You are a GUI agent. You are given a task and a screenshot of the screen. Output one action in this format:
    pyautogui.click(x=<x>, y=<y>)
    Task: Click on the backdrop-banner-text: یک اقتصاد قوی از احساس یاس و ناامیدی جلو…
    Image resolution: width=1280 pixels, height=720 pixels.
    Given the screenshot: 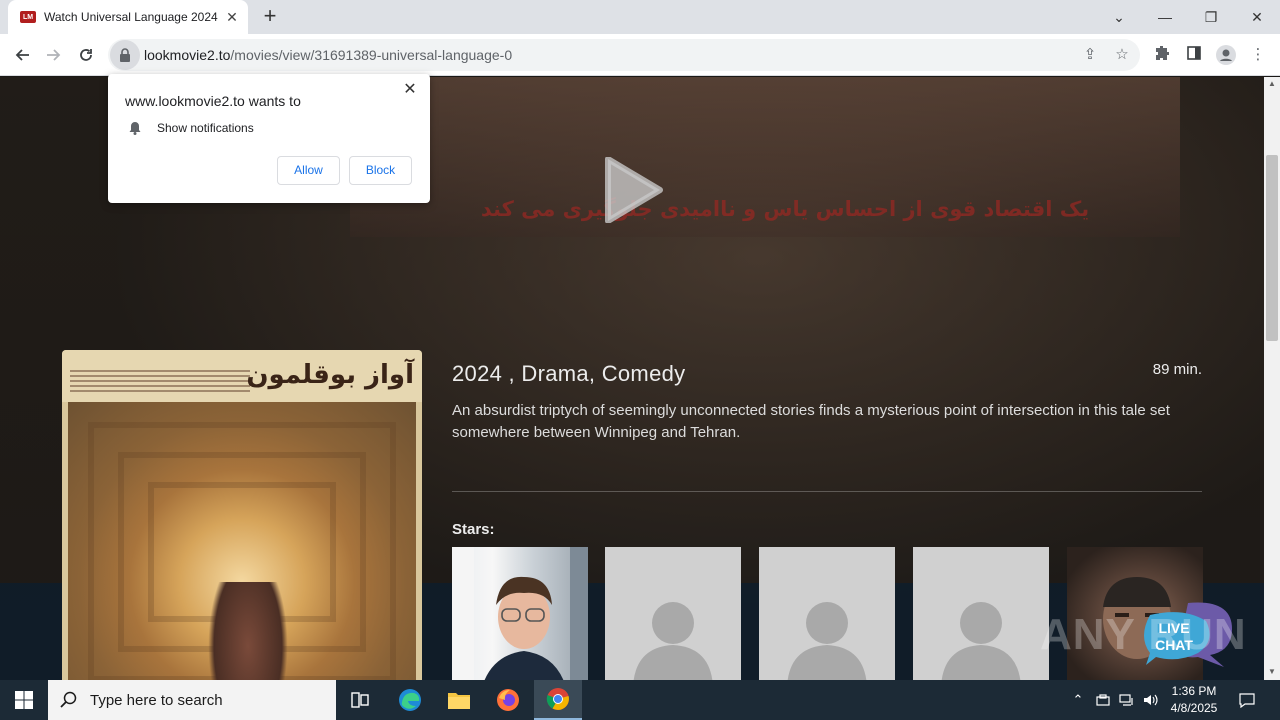 What is the action you would take?
    pyautogui.click(x=785, y=209)
    